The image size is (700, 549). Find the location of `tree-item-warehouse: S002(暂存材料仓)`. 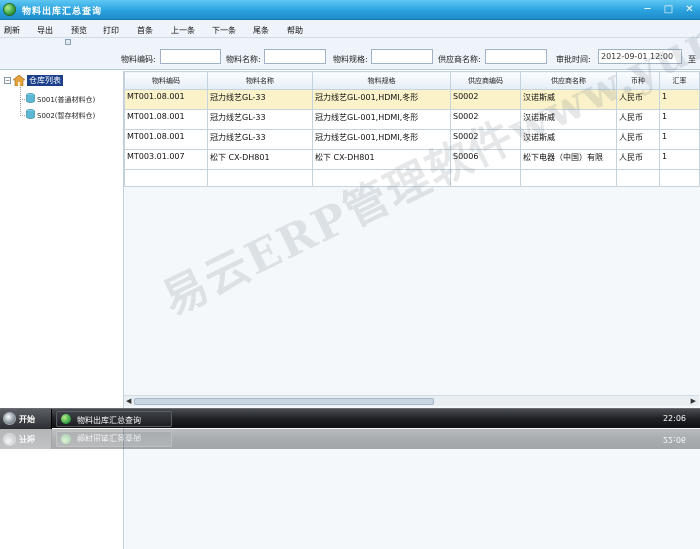

tree-item-warehouse: S002(暂存材料仓) is located at coordinates (66, 116).